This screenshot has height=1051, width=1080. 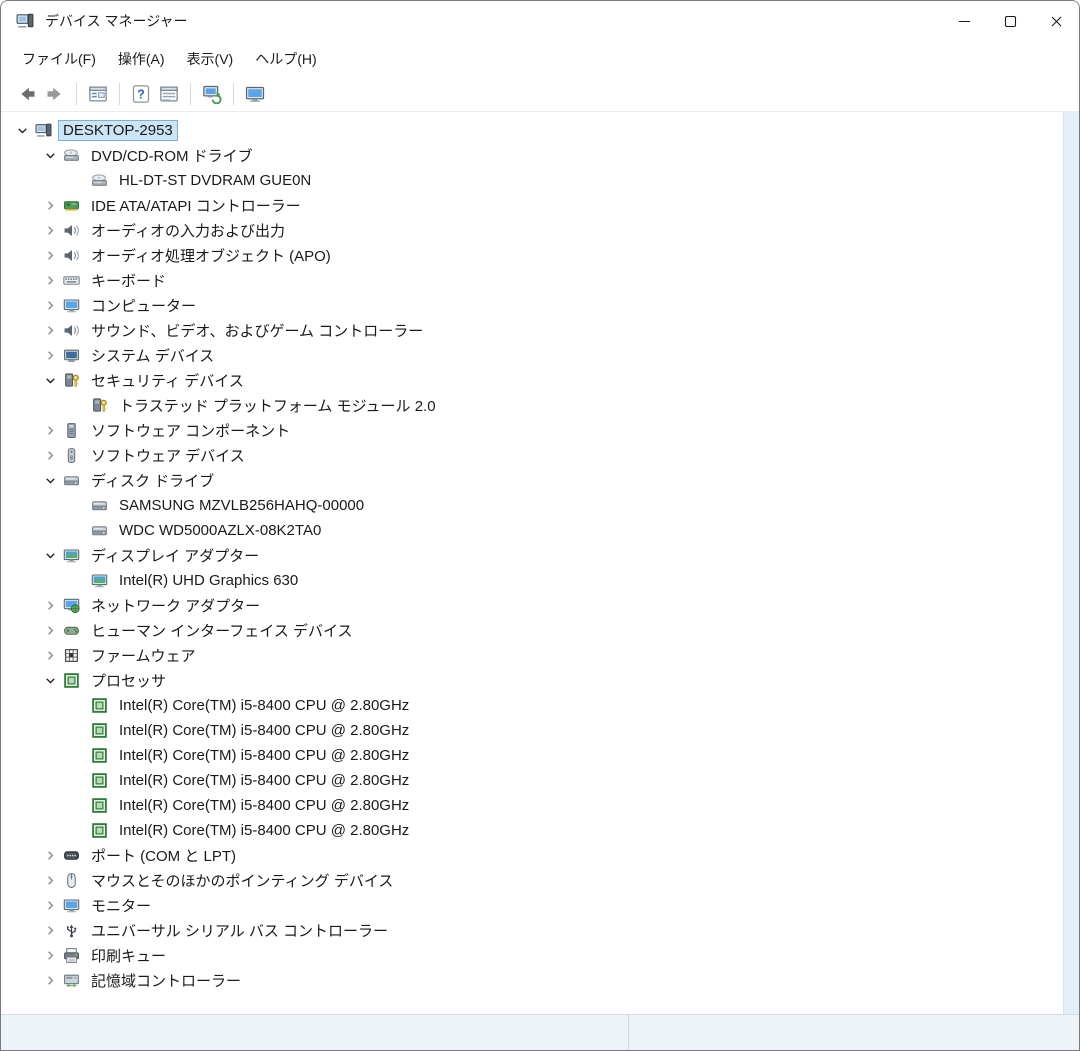 I want to click on tree-item-label: WDC WD5000AZLX-08K2TA0, so click(x=220, y=530).